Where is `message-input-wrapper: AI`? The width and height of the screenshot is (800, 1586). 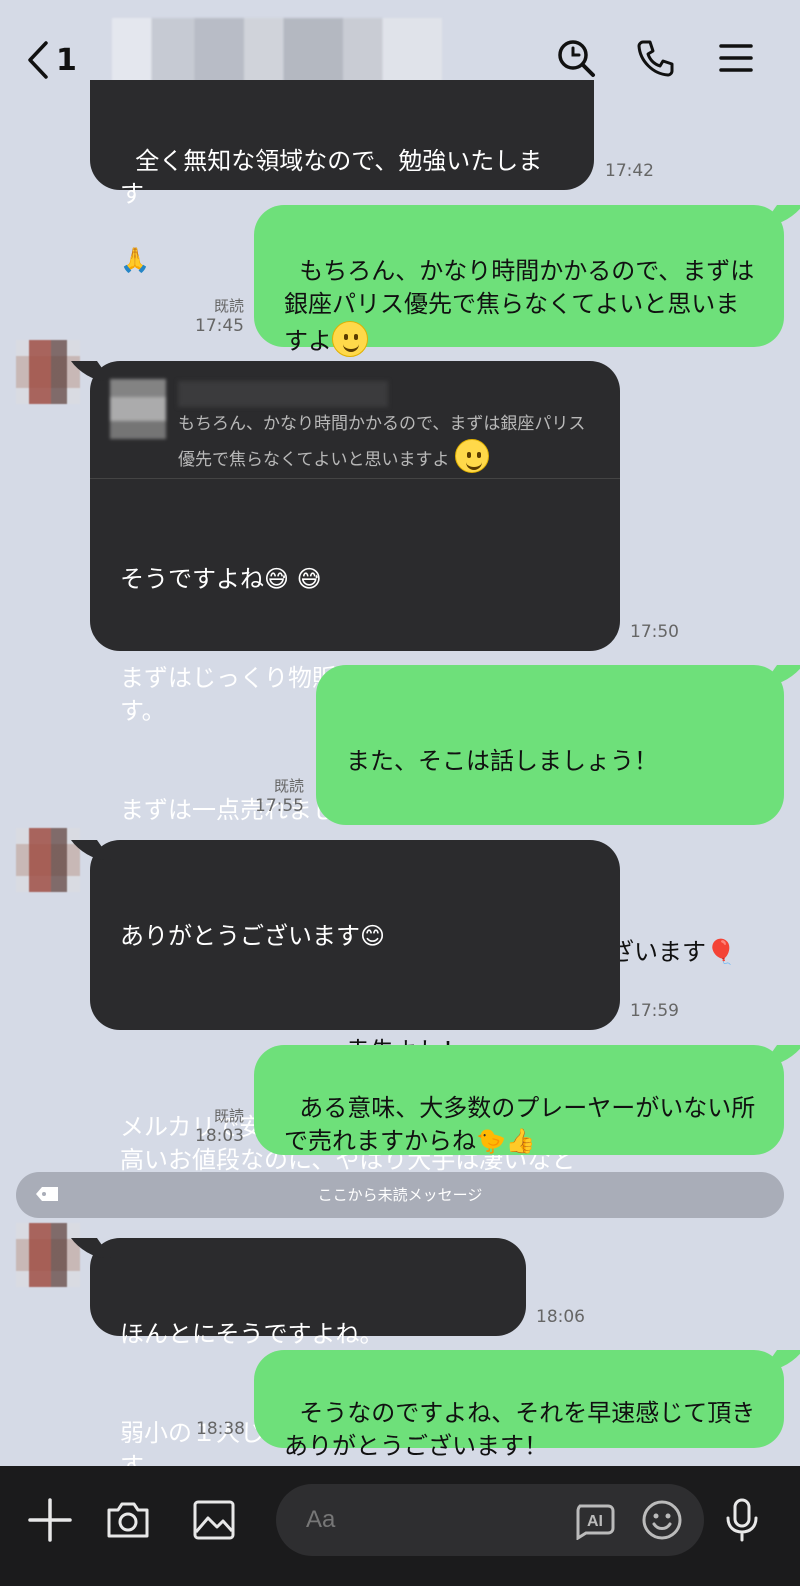
message-input-wrapper: AI is located at coordinates (490, 1520).